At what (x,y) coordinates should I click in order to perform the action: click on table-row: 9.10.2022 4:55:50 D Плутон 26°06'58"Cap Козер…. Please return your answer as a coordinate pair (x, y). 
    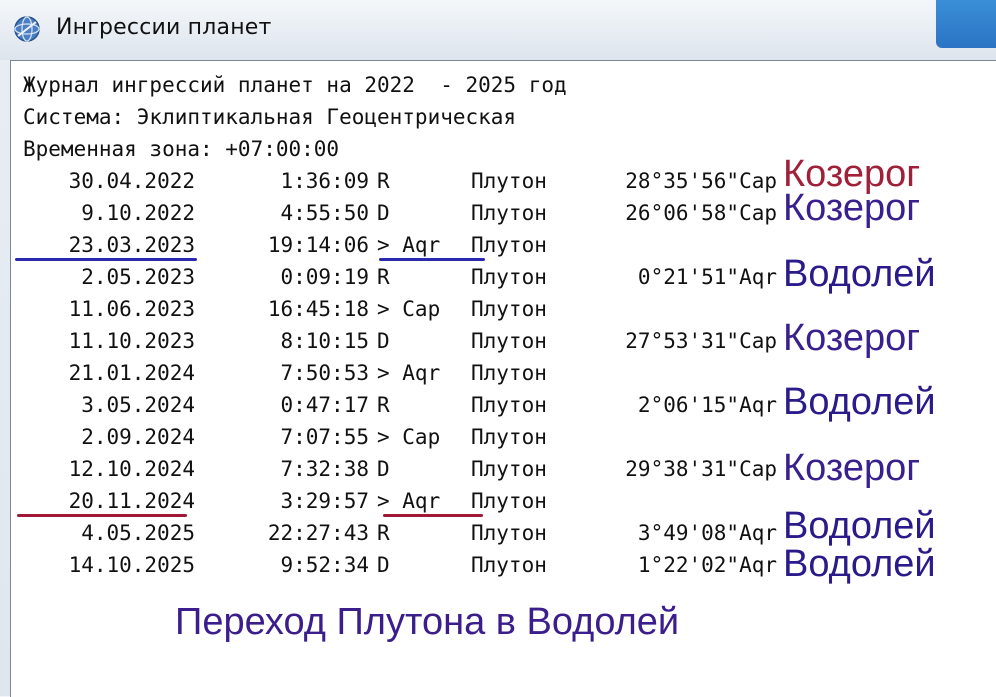
    Looking at the image, I should click on (503, 209).